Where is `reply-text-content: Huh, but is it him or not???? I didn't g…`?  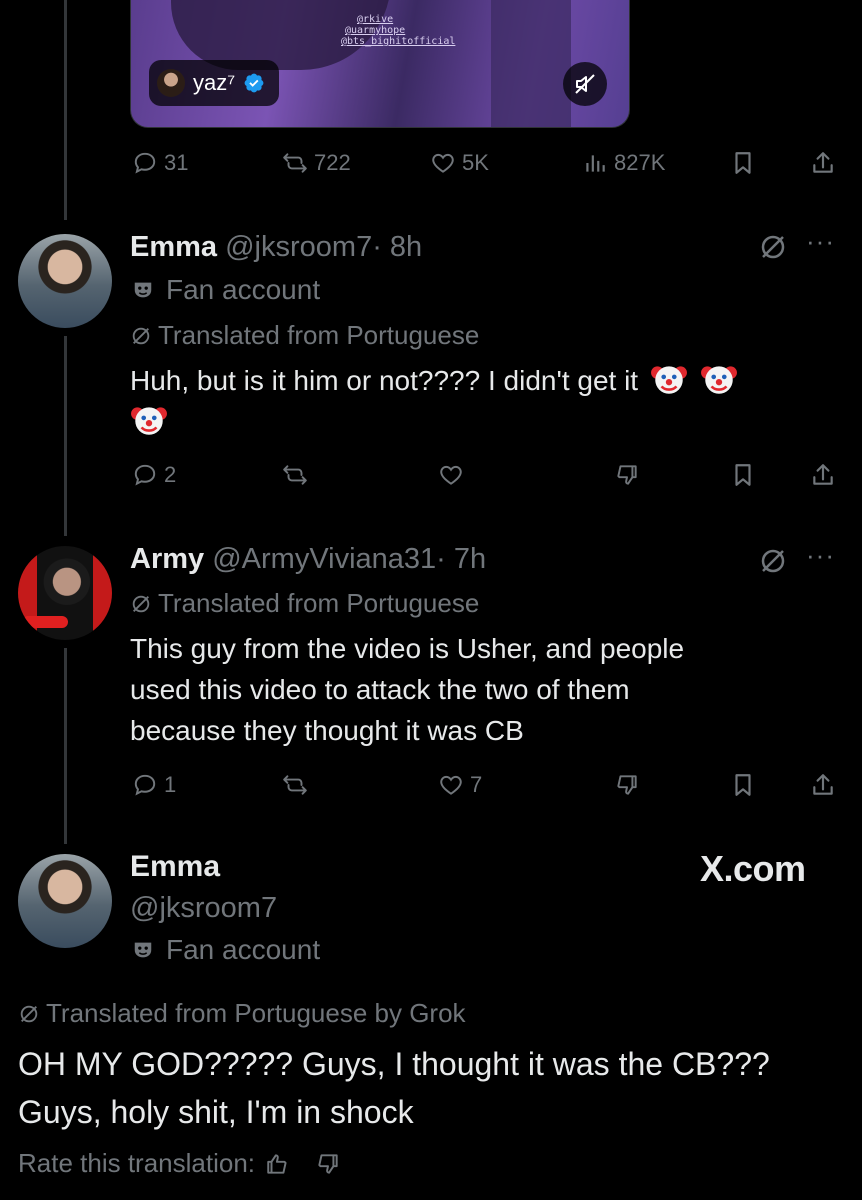
reply-text-content: Huh, but is it him or not???? I didn't g… is located at coordinates (384, 380).